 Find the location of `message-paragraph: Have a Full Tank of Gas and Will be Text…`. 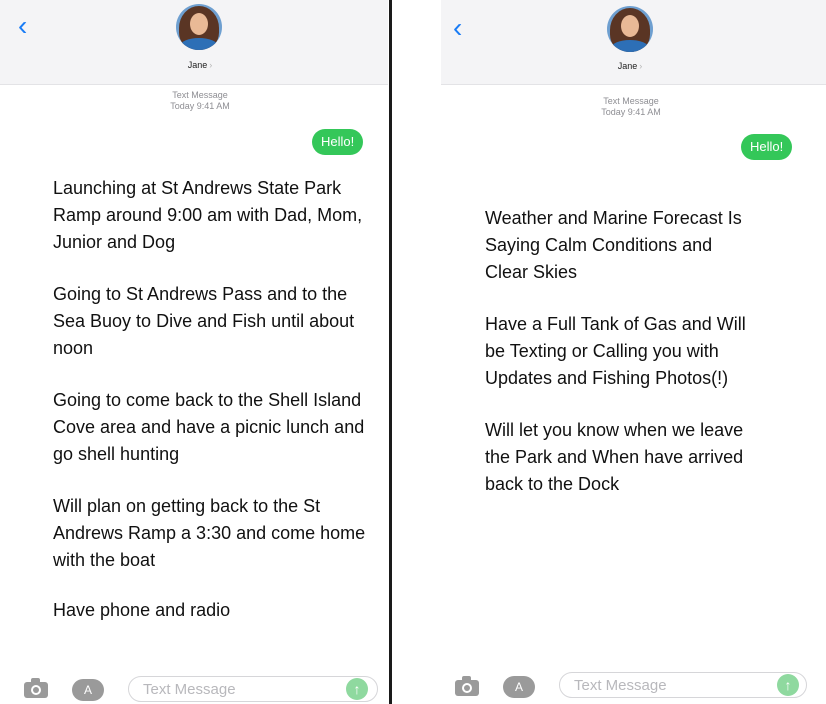

message-paragraph: Have a Full Tank of Gas and Will be Text… is located at coordinates (615, 351).